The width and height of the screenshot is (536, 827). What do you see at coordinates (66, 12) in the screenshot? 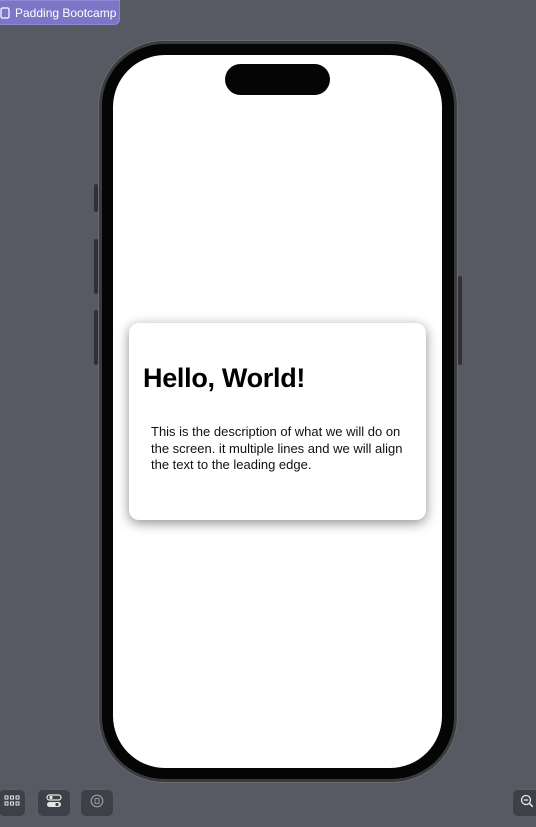
I see `preview-label: Padding Bootcamp` at bounding box center [66, 12].